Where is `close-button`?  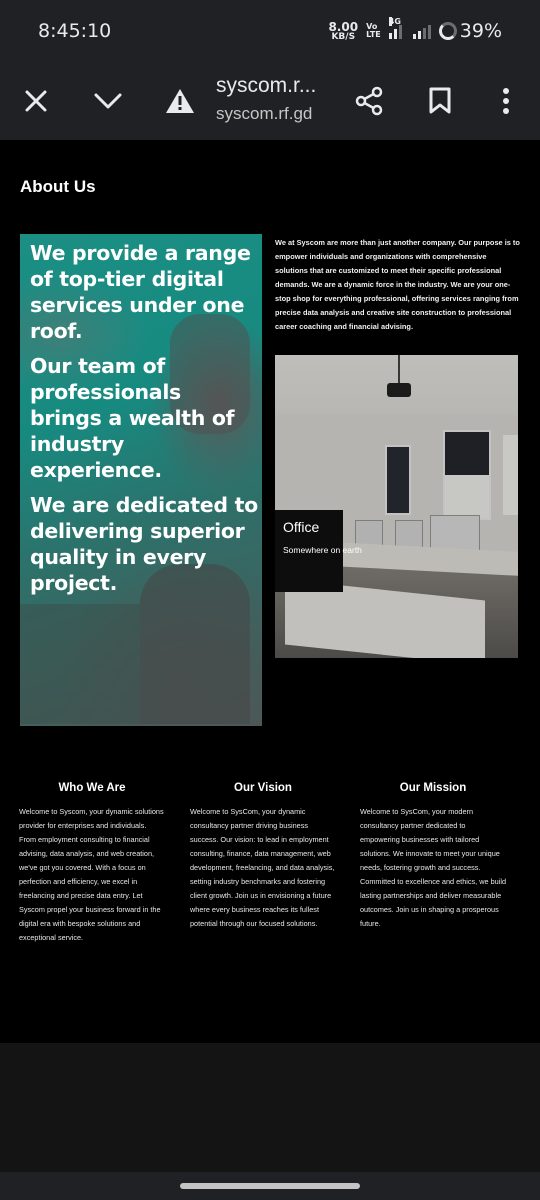
close-button is located at coordinates (36, 101).